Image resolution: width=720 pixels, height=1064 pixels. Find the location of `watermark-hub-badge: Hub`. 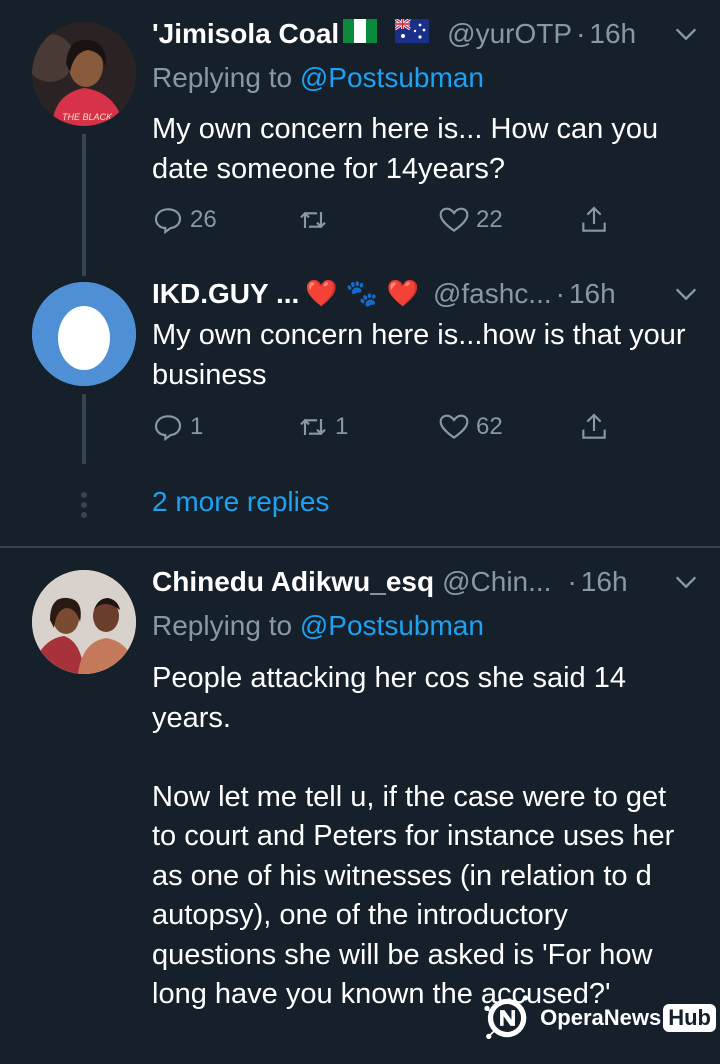

watermark-hub-badge: Hub is located at coordinates (689, 1018).